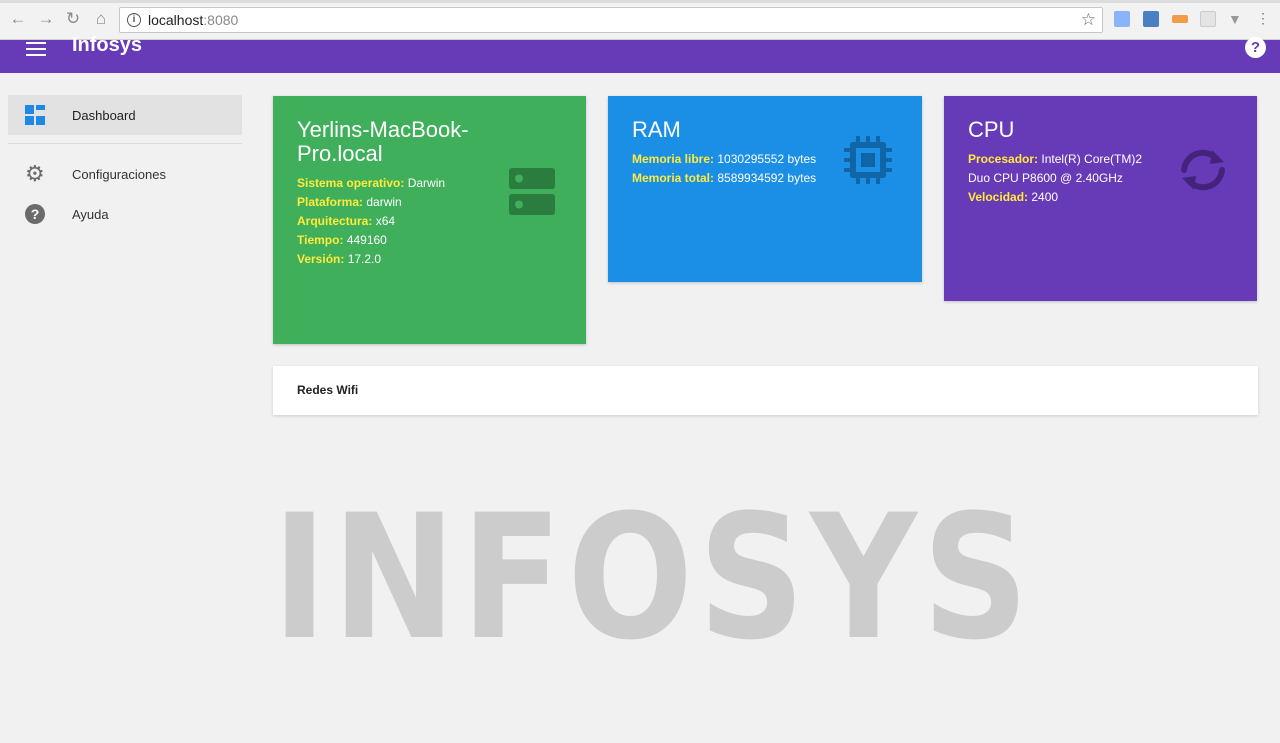  What do you see at coordinates (35, 115) in the screenshot?
I see `dashboard-icon` at bounding box center [35, 115].